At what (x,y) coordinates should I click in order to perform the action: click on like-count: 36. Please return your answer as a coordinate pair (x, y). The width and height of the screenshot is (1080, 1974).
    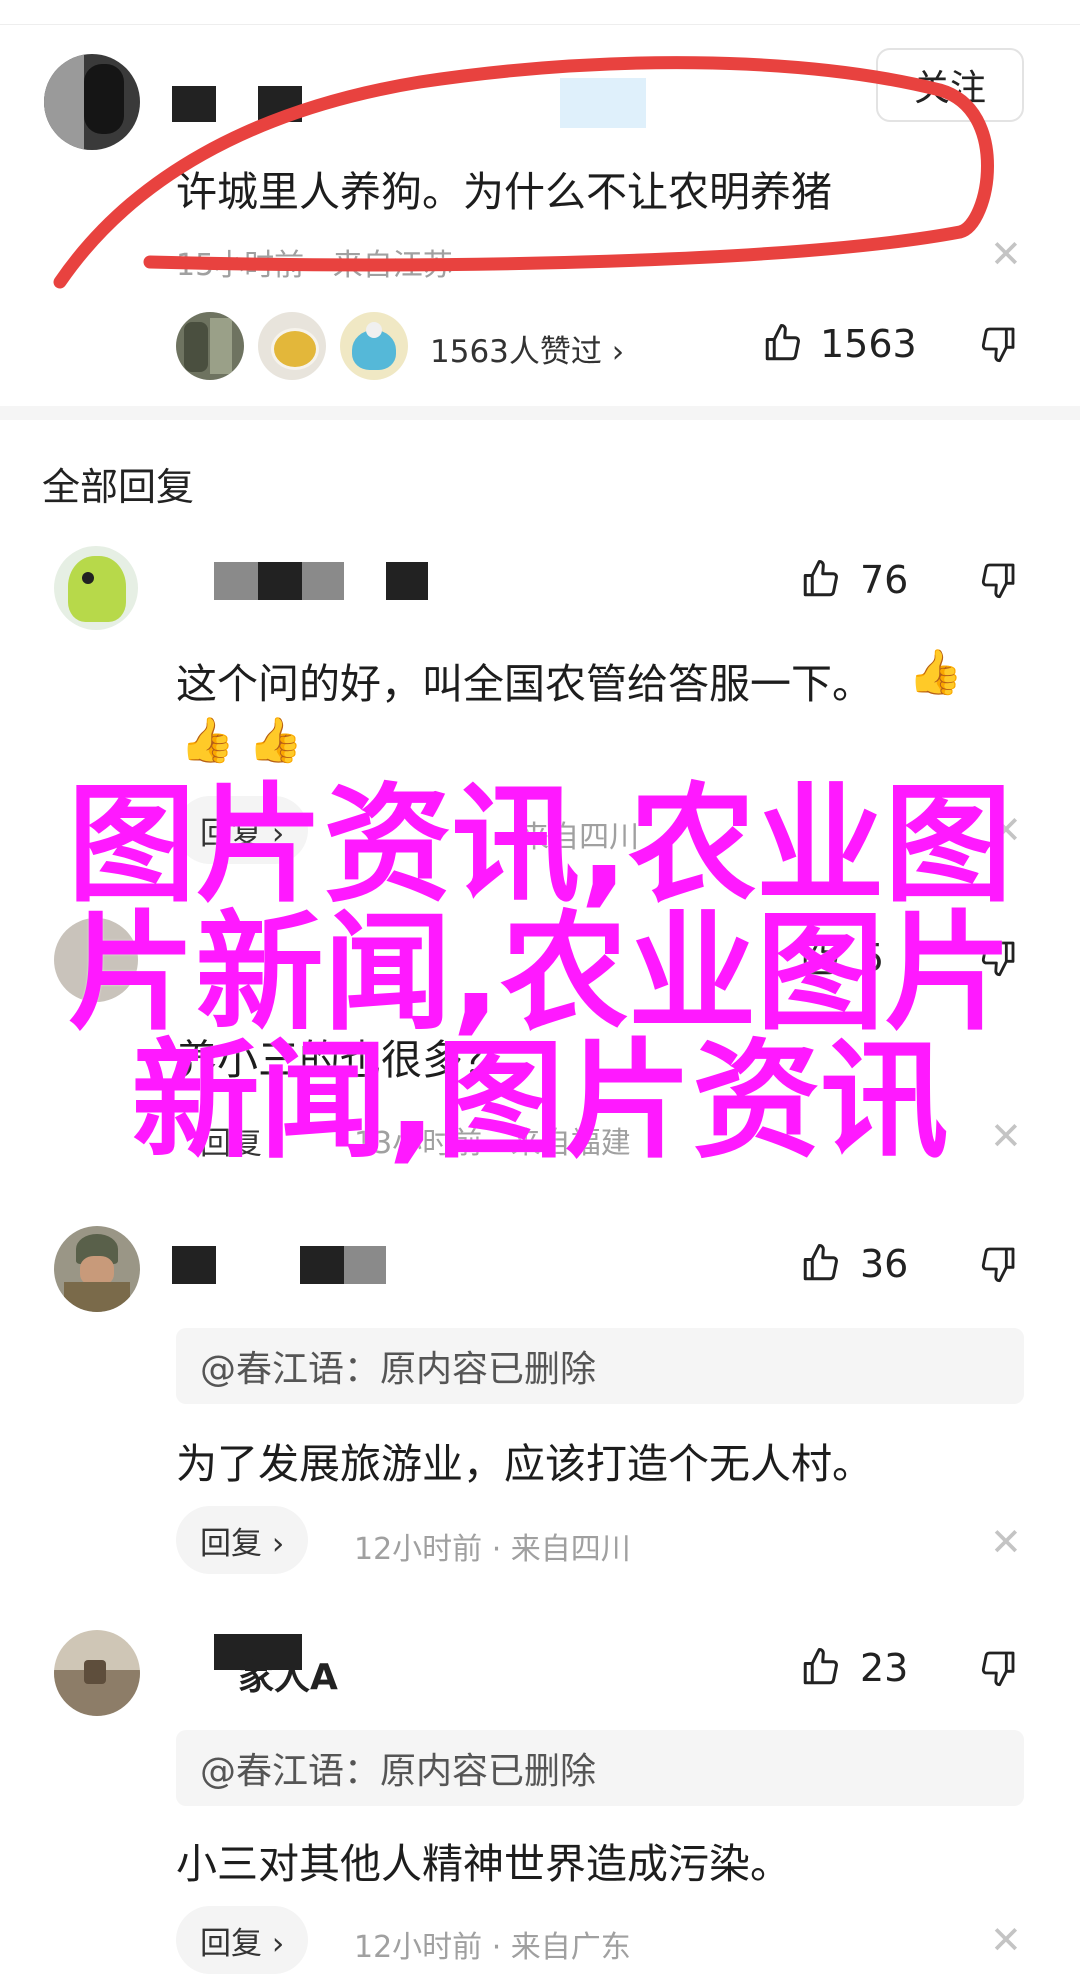
    Looking at the image, I should click on (884, 1264).